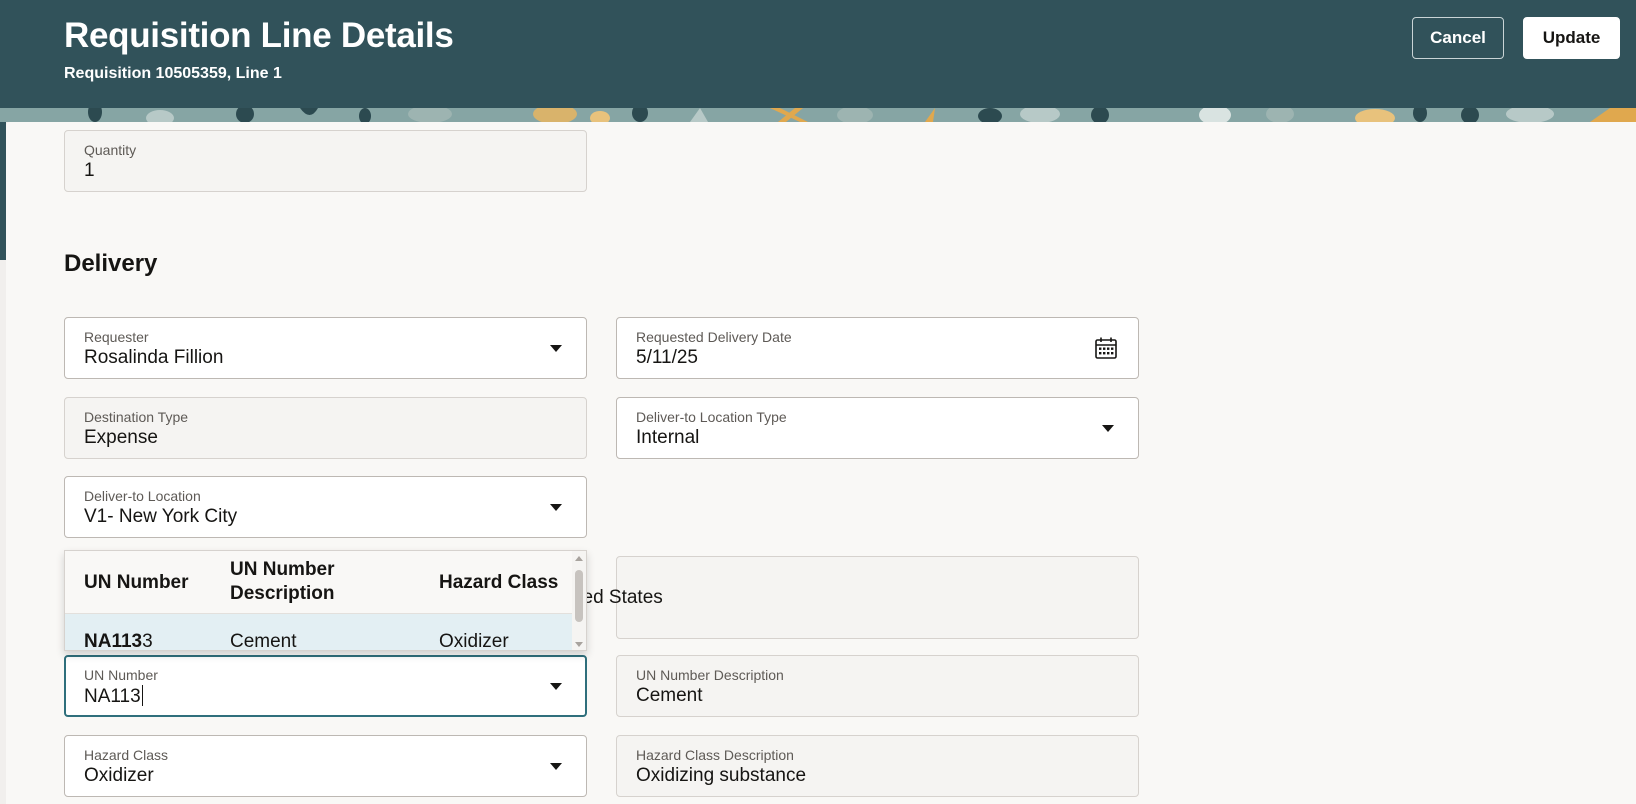 The width and height of the screenshot is (1636, 804). I want to click on deliver-to-location-type-value: Internal, so click(668, 437).